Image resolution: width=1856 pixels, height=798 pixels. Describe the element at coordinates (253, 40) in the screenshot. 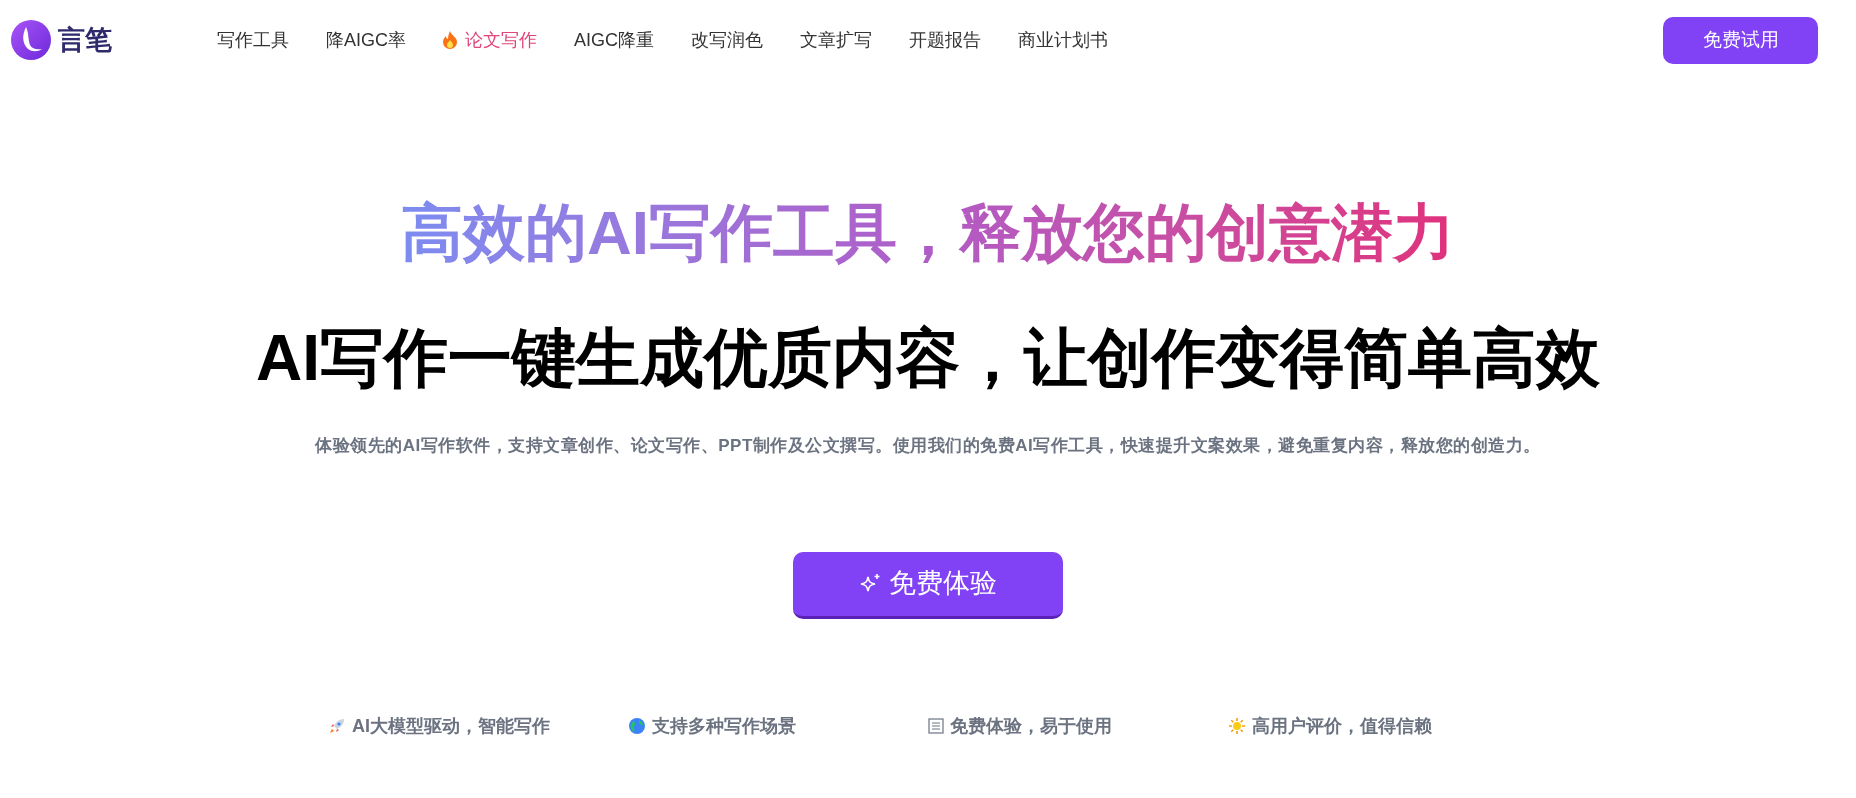

I see `nav-link: 写作工具` at that location.